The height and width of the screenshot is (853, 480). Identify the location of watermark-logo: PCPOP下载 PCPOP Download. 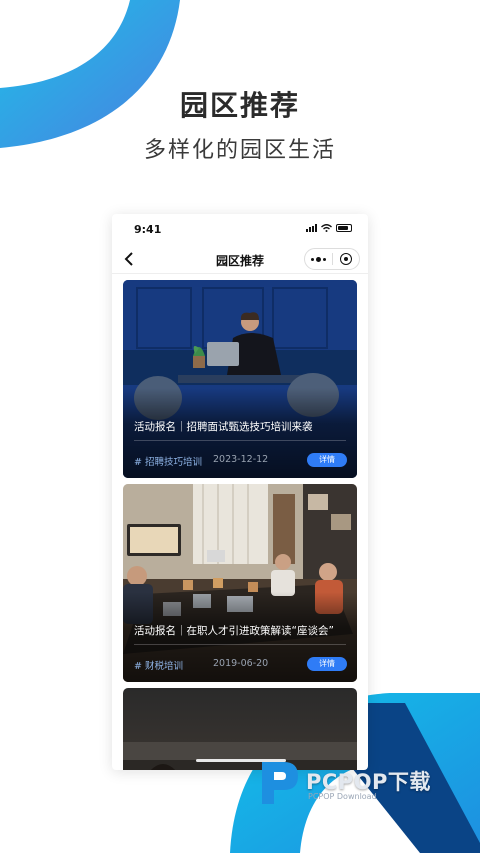
(363, 783).